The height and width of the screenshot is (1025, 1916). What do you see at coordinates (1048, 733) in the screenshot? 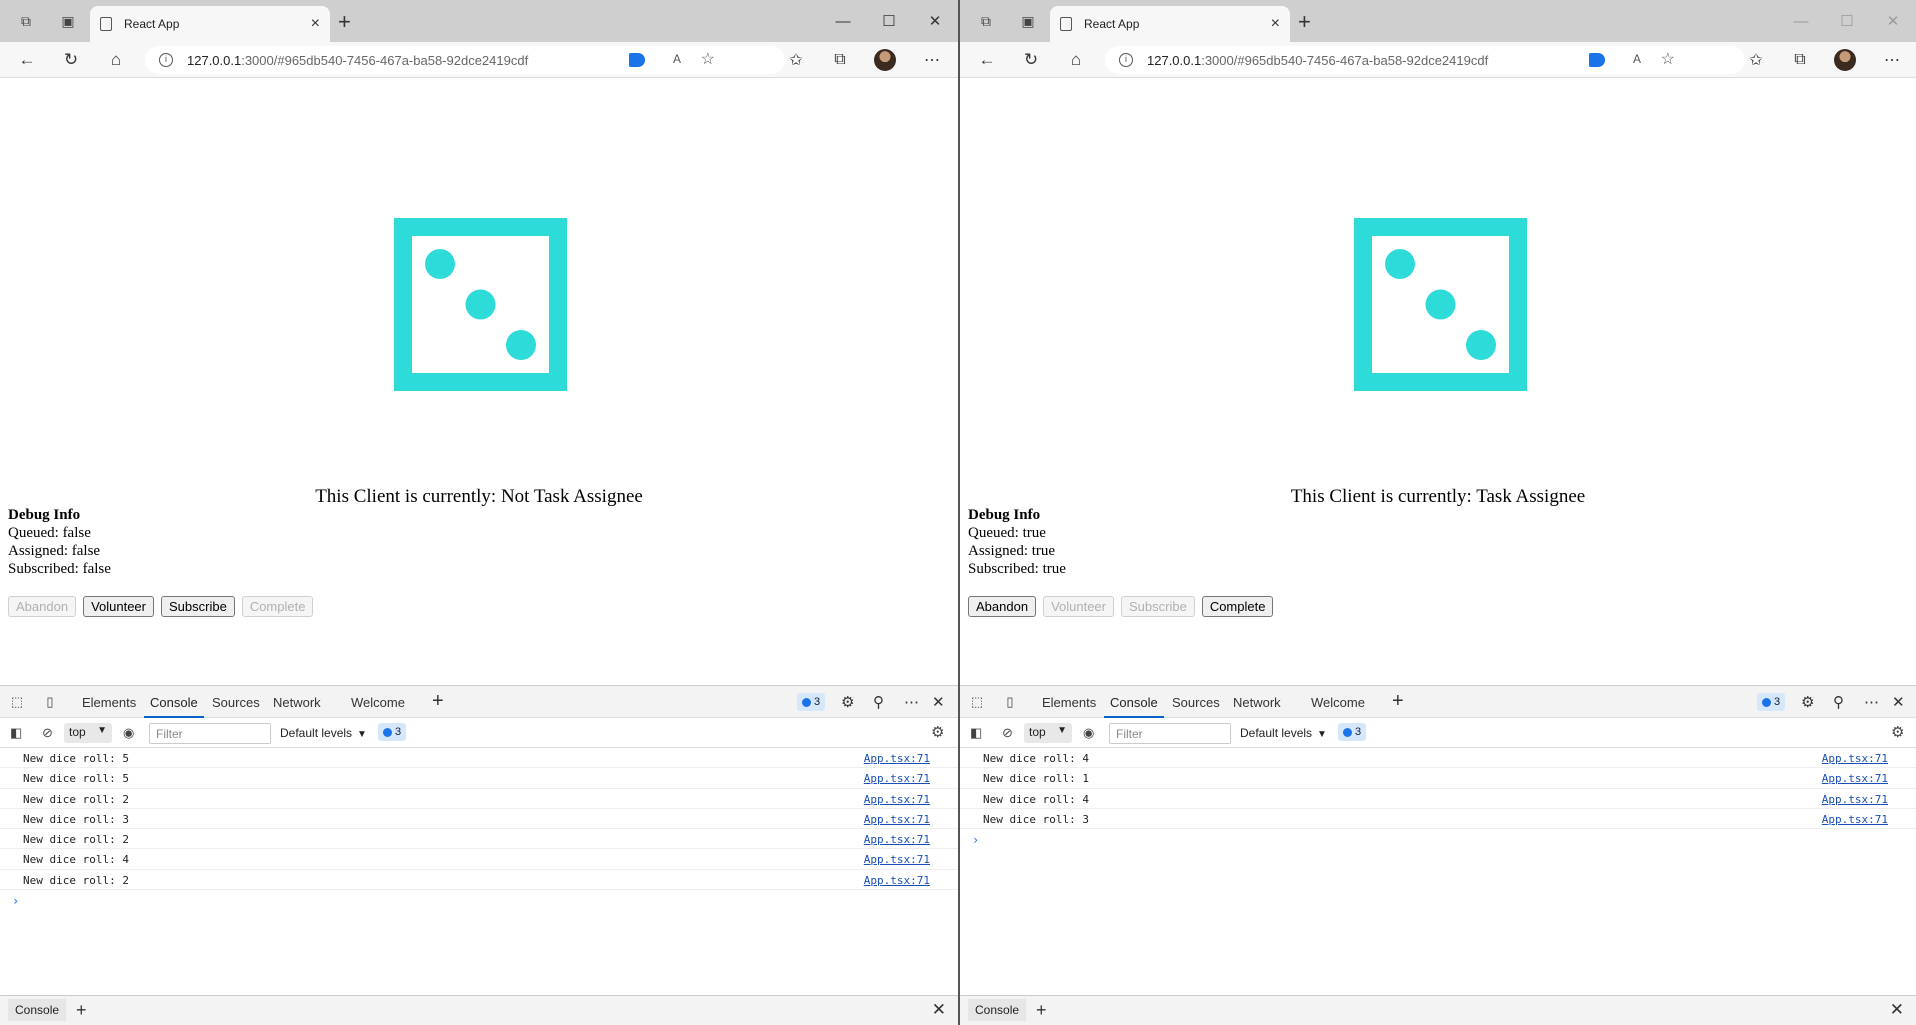
I see `context-select: top ▼` at bounding box center [1048, 733].